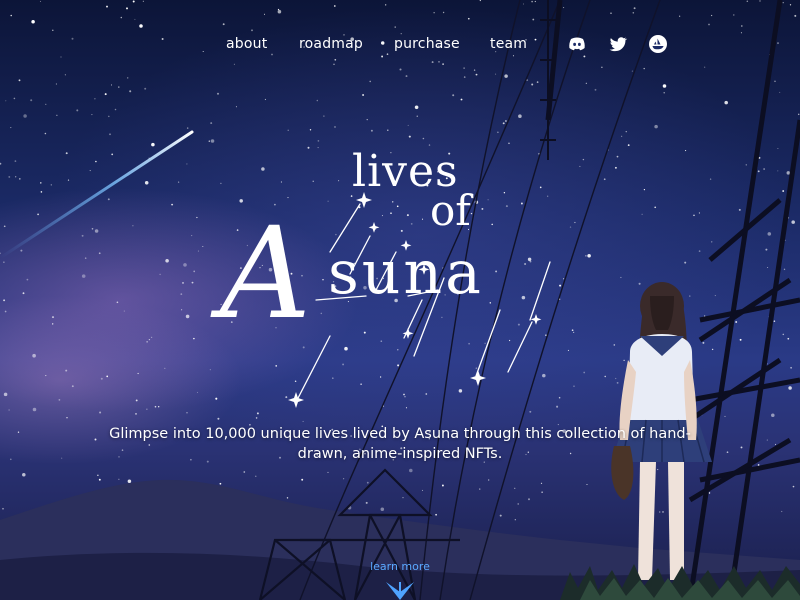  I want to click on nav-link-purchase: purchase, so click(427, 44).